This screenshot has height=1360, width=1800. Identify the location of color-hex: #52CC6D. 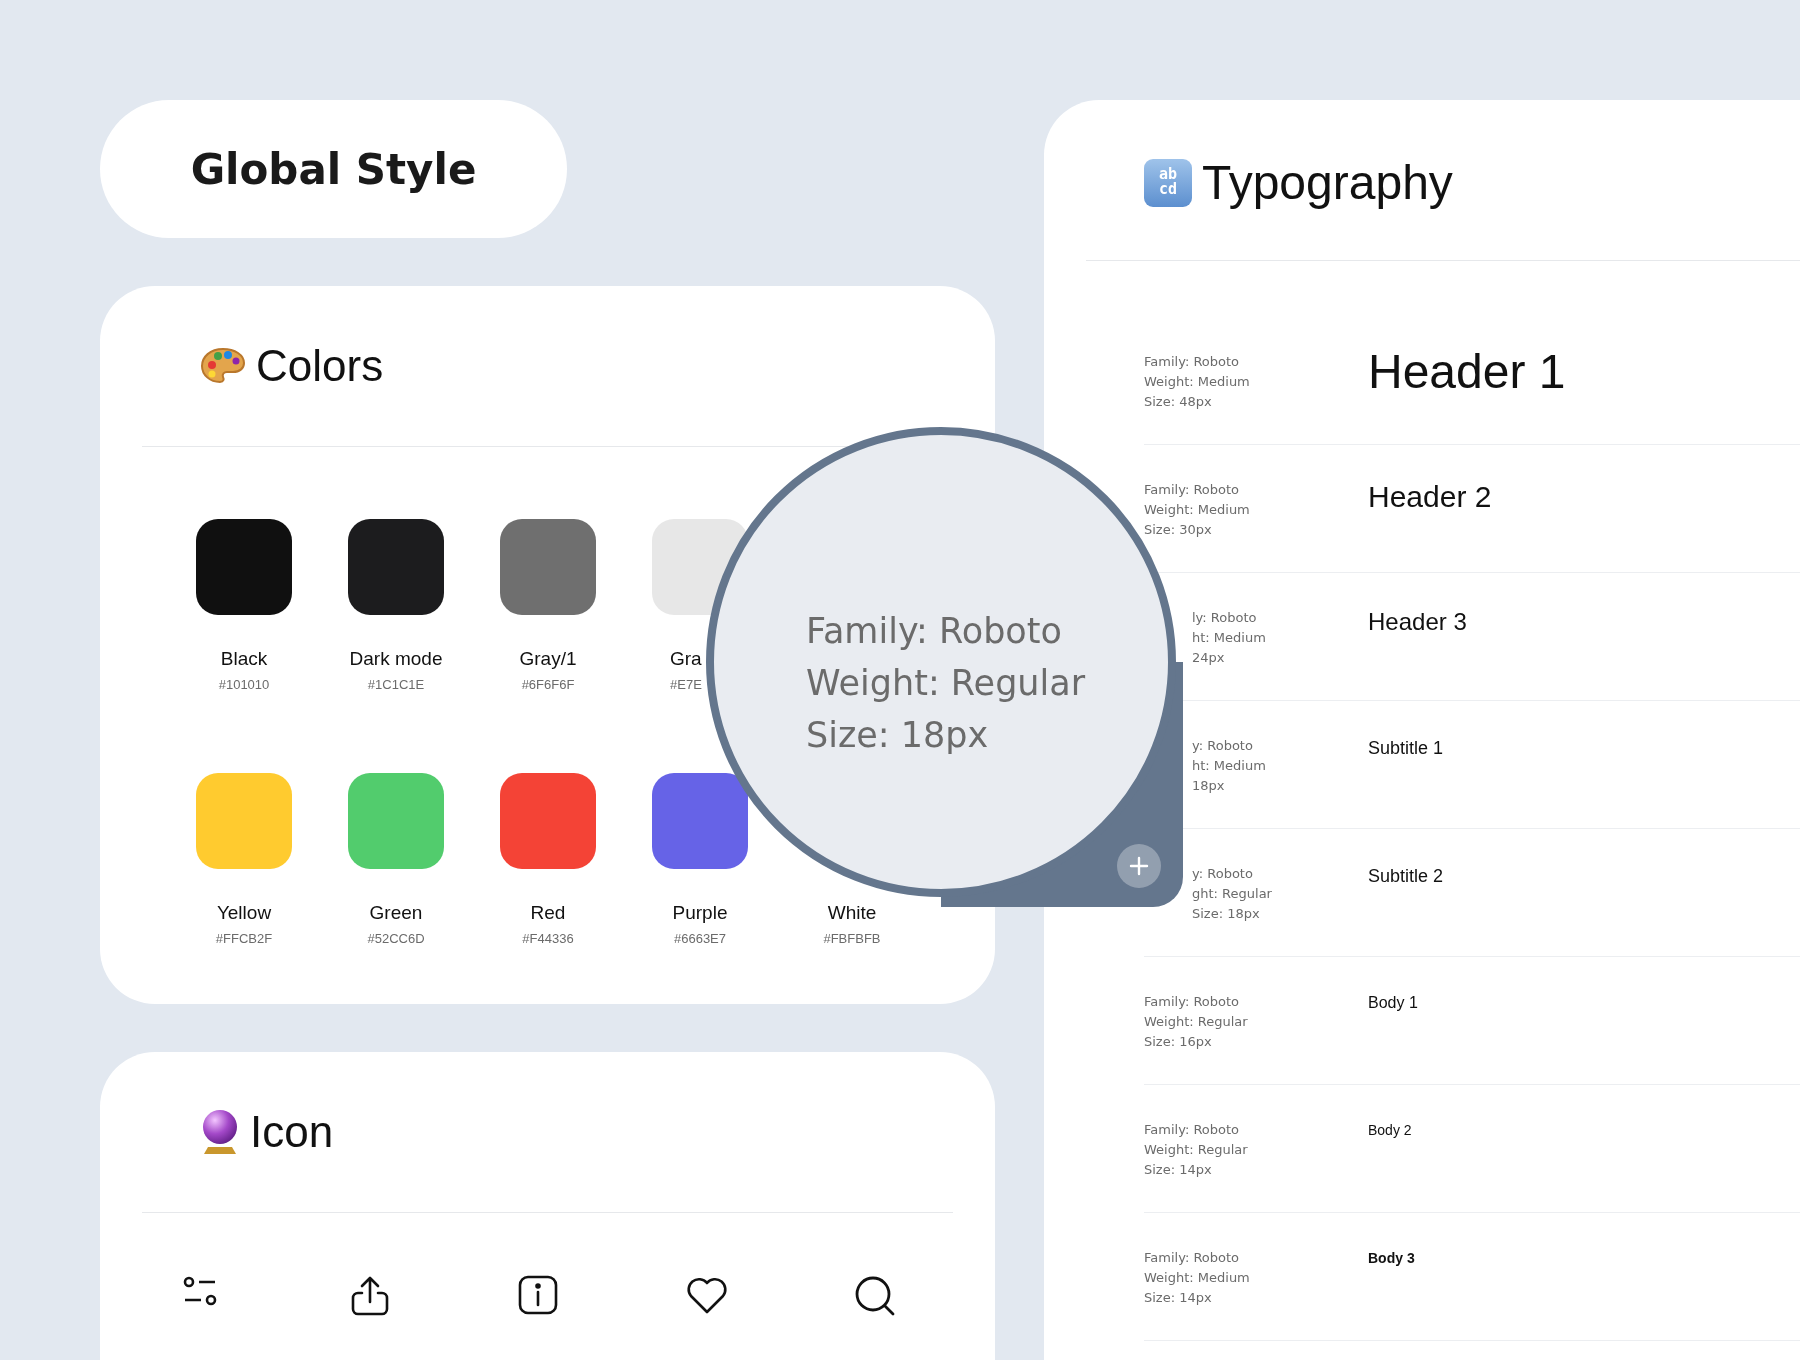
(396, 938).